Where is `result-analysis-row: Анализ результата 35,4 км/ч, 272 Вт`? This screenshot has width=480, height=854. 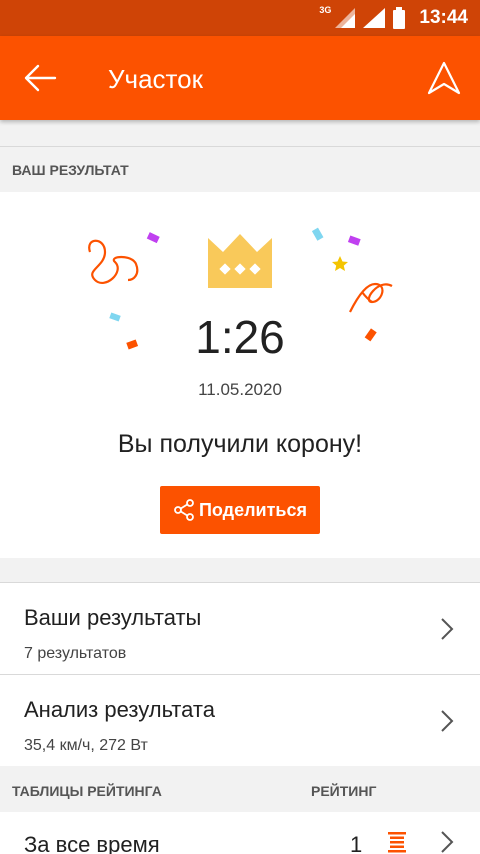 result-analysis-row: Анализ результата 35,4 км/ч, 272 Вт is located at coordinates (240, 720).